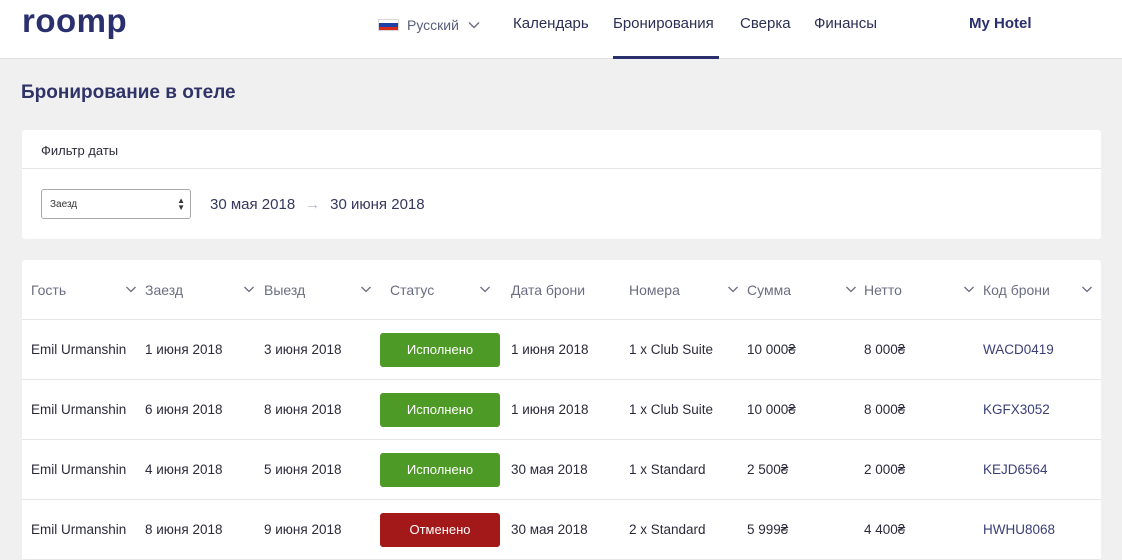 Image resolution: width=1122 pixels, height=560 pixels. What do you see at coordinates (313, 204) in the screenshot?
I see `arrow-right-icon: →` at bounding box center [313, 204].